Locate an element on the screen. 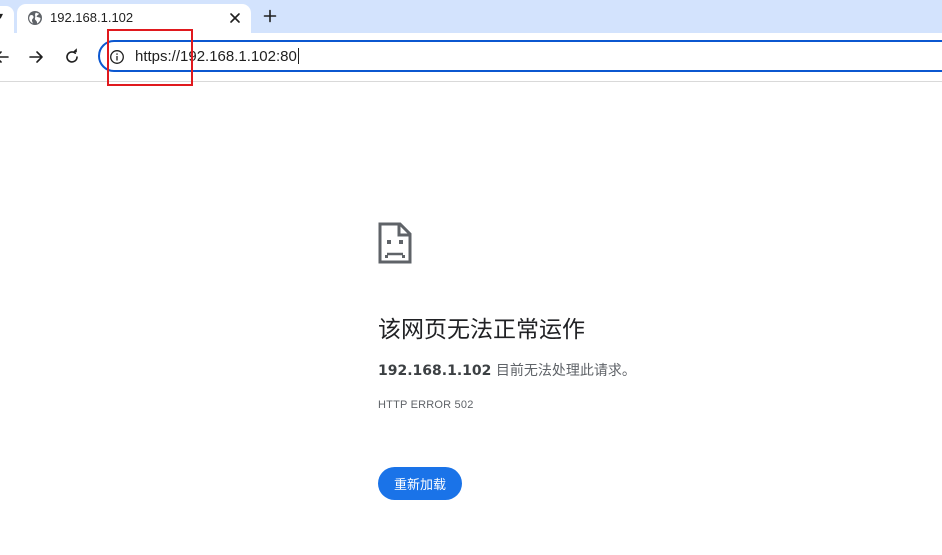 The image size is (942, 555). error-message: 目前无法处理此请求。 is located at coordinates (563, 371).